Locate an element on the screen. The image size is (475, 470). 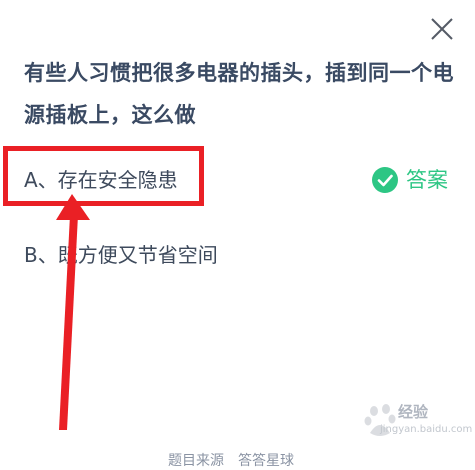
footer-source-text: 题目来源 答答星球 is located at coordinates (231, 461).